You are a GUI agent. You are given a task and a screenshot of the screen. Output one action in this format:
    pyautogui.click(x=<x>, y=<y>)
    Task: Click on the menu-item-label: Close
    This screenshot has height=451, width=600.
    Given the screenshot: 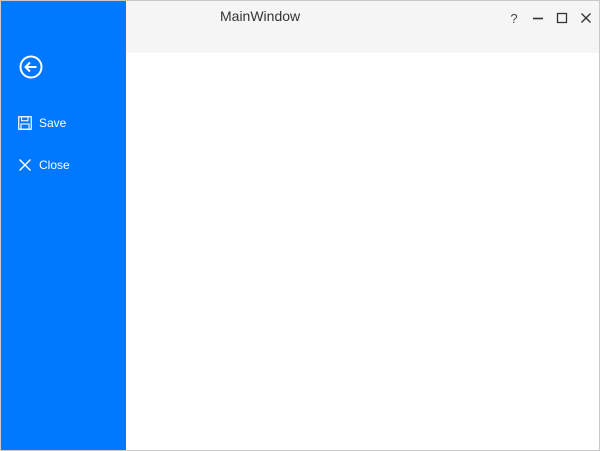 What is the action you would take?
    pyautogui.click(x=54, y=165)
    